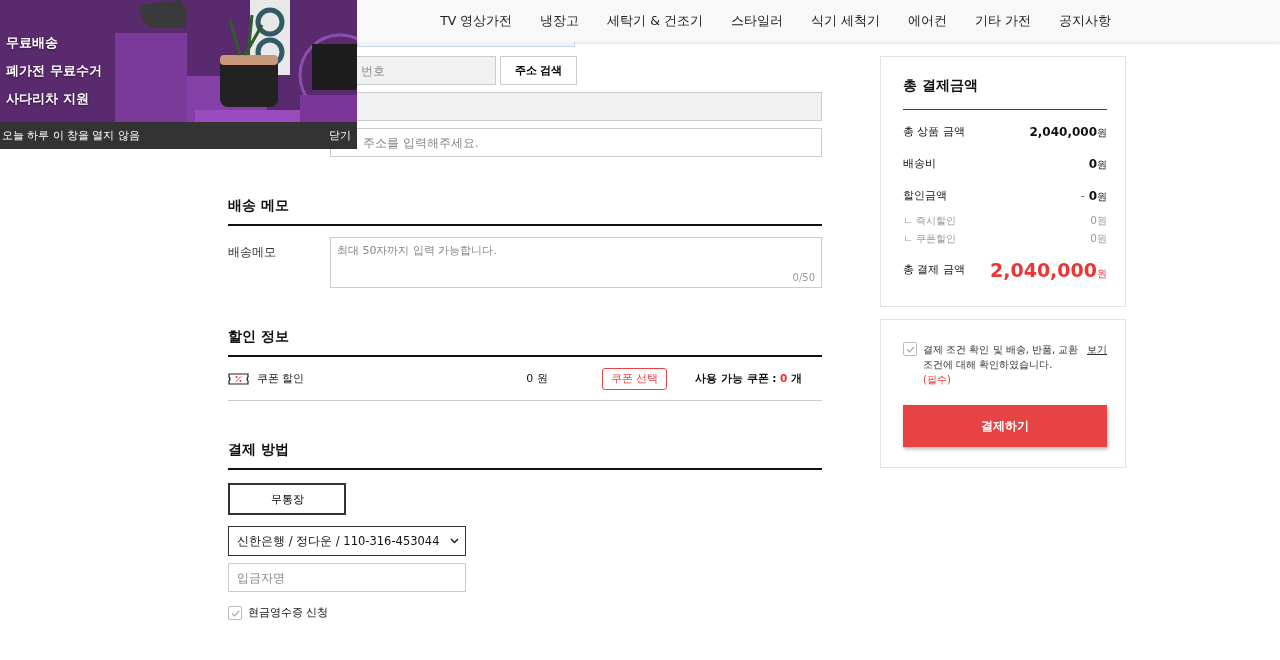 The height and width of the screenshot is (660, 1280). Describe the element at coordinates (525, 342) in the screenshot. I see `section-title: 할인 정보` at that location.